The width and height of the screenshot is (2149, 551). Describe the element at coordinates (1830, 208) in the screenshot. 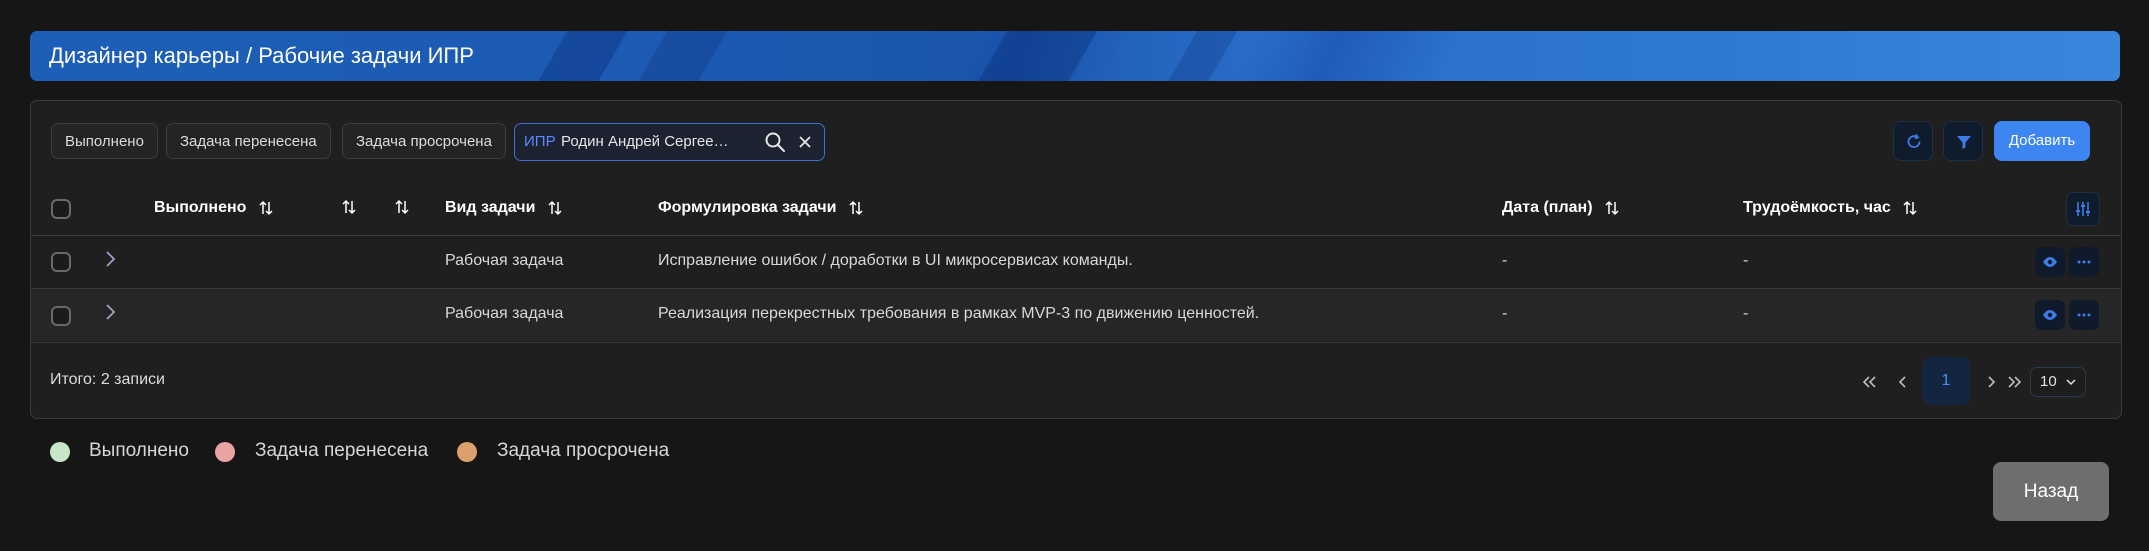

I see `column-header-effort: Трудоёмкость, час` at that location.